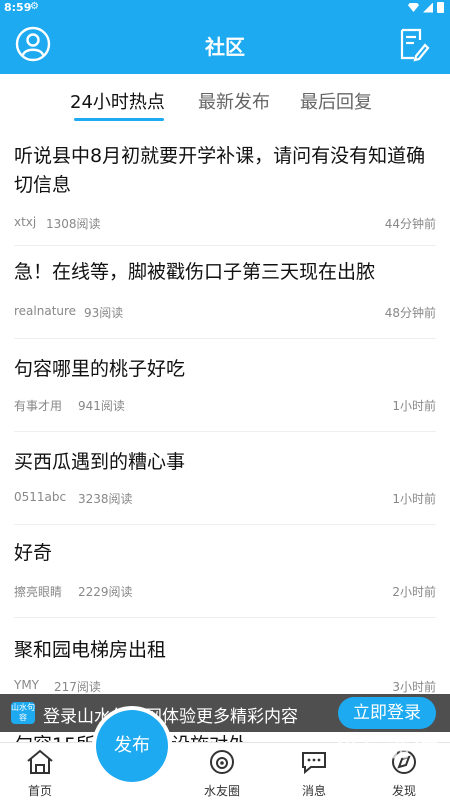 This screenshot has width=450, height=800. I want to click on post-time: 2小时前, so click(414, 592).